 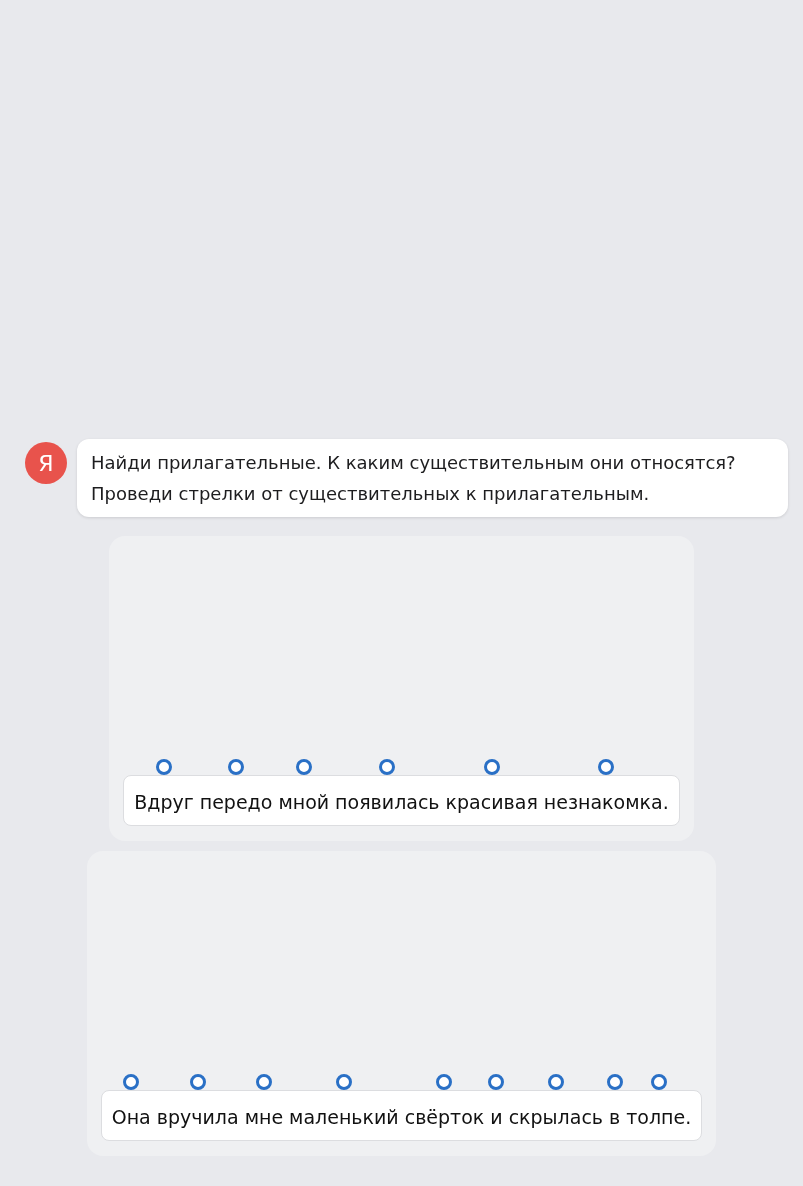 I want to click on sentence-word: в, so click(x=615, y=1117).